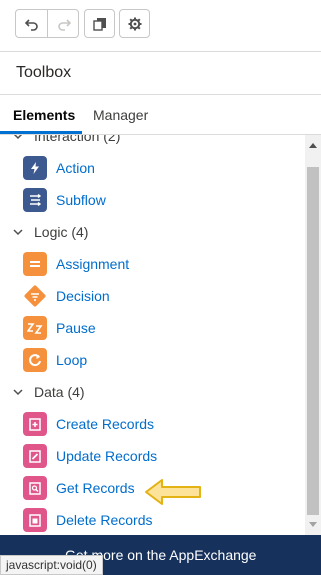 This screenshot has width=321, height=575. Describe the element at coordinates (120, 115) in the screenshot. I see `tab-manager: Manager` at that location.